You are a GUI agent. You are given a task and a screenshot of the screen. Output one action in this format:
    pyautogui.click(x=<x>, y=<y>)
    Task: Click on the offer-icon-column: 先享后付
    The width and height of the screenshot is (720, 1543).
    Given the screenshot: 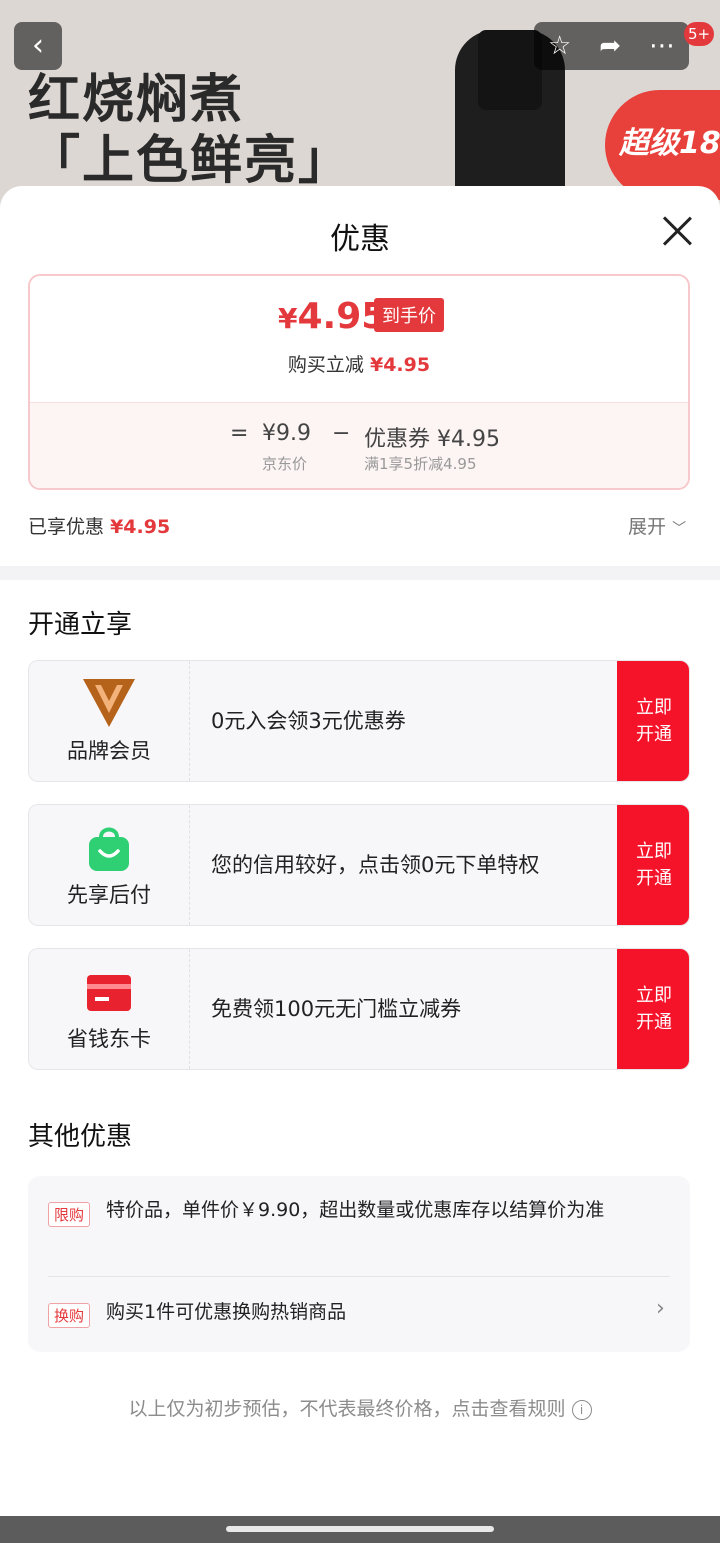 What is the action you would take?
    pyautogui.click(x=109, y=865)
    